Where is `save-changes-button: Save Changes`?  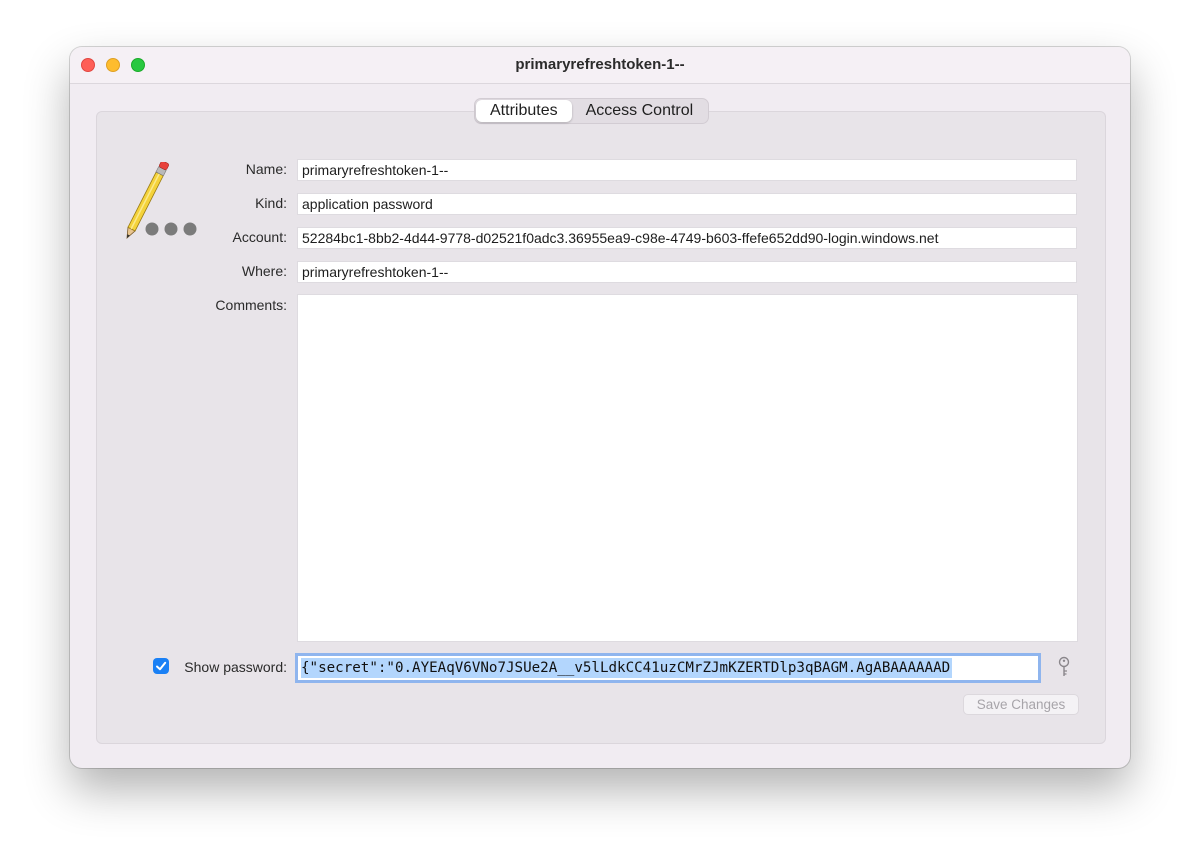
save-changes-button: Save Changes is located at coordinates (1021, 704).